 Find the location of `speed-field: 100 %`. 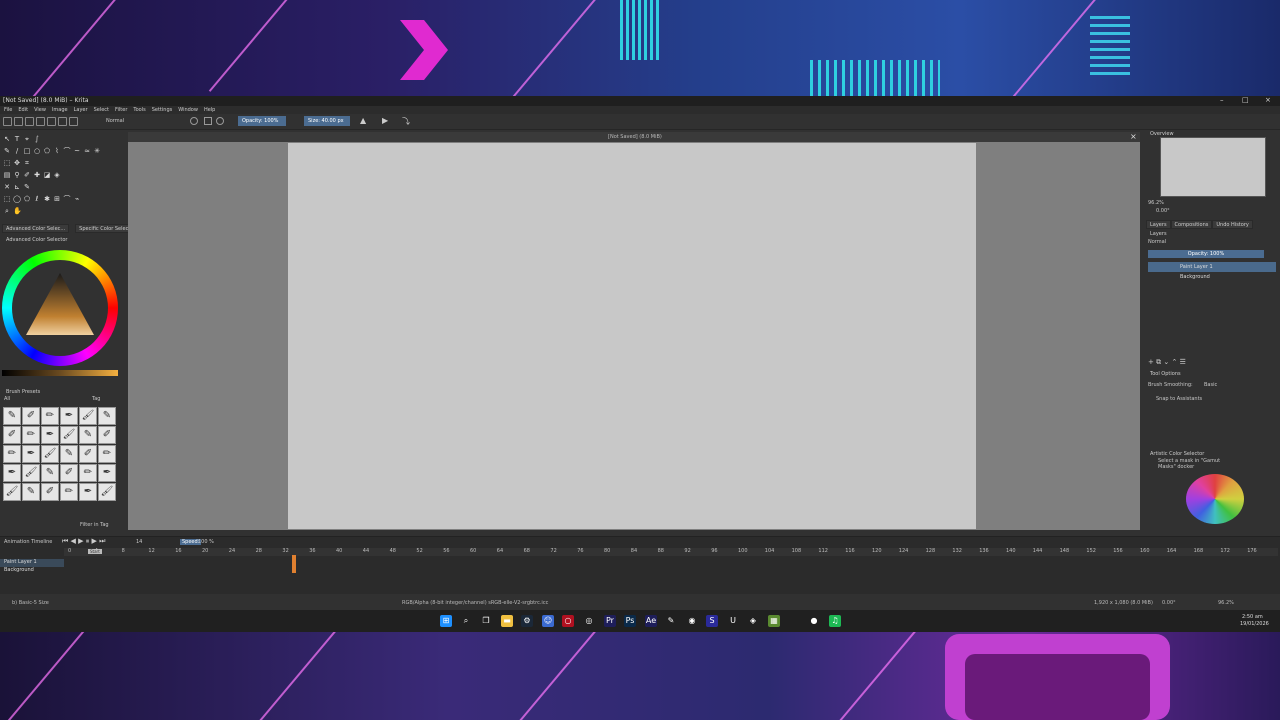

speed-field: 100 % is located at coordinates (206, 542).